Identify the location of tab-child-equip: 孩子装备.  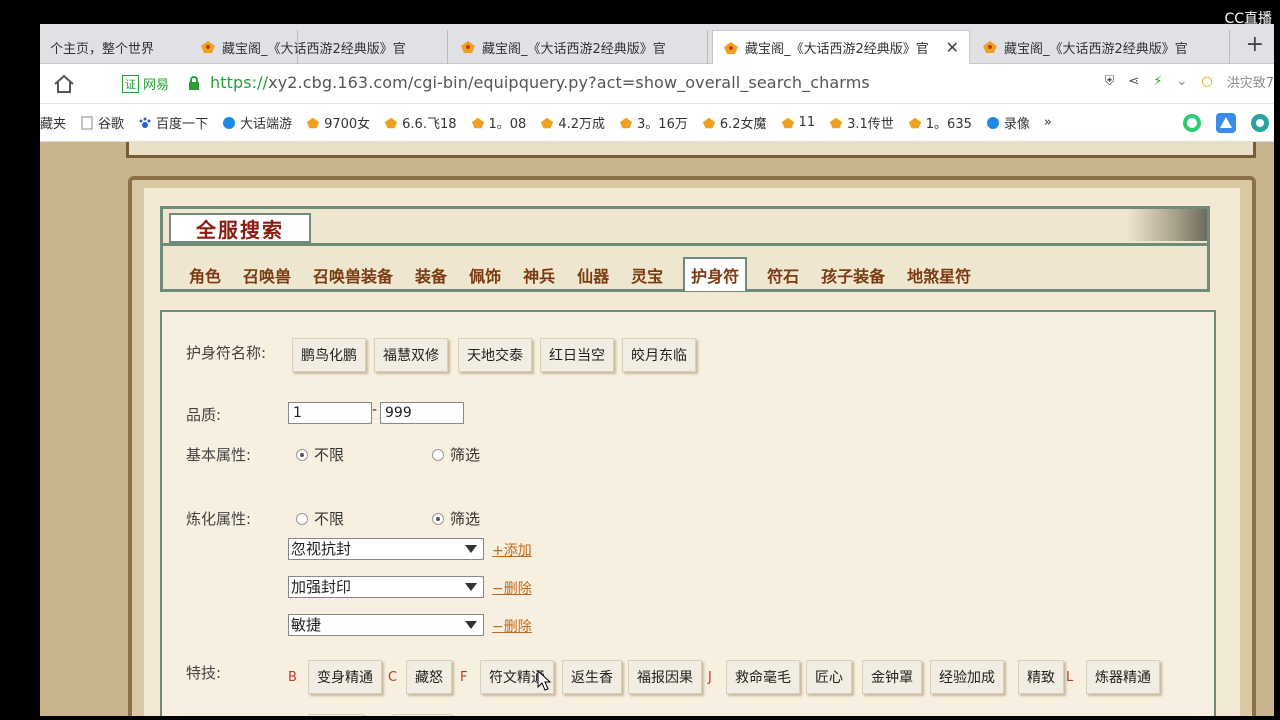
(853, 275).